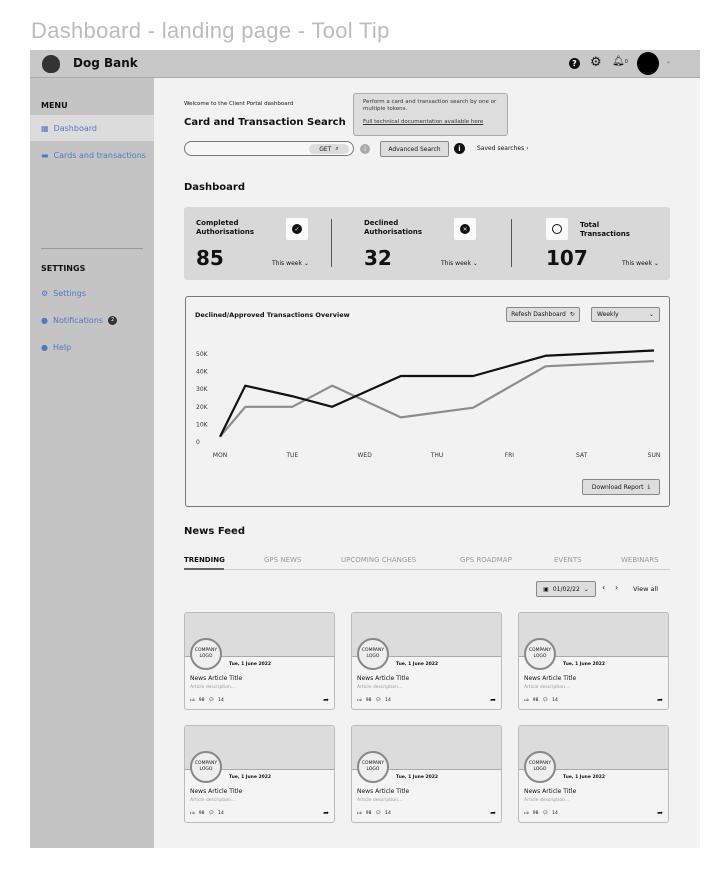 The height and width of the screenshot is (872, 706). What do you see at coordinates (645, 589) in the screenshot?
I see `view-all-link: View all` at bounding box center [645, 589].